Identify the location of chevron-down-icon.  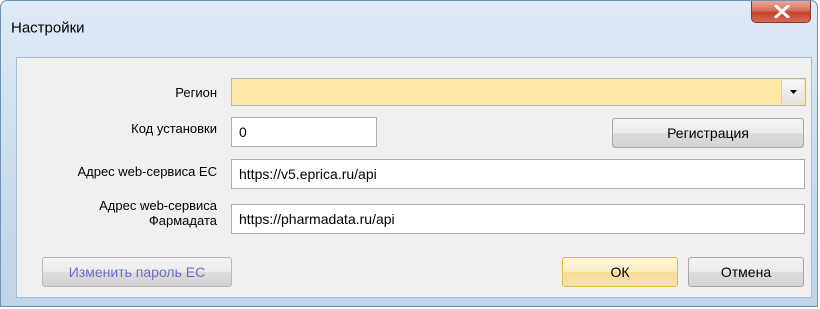
(793, 92).